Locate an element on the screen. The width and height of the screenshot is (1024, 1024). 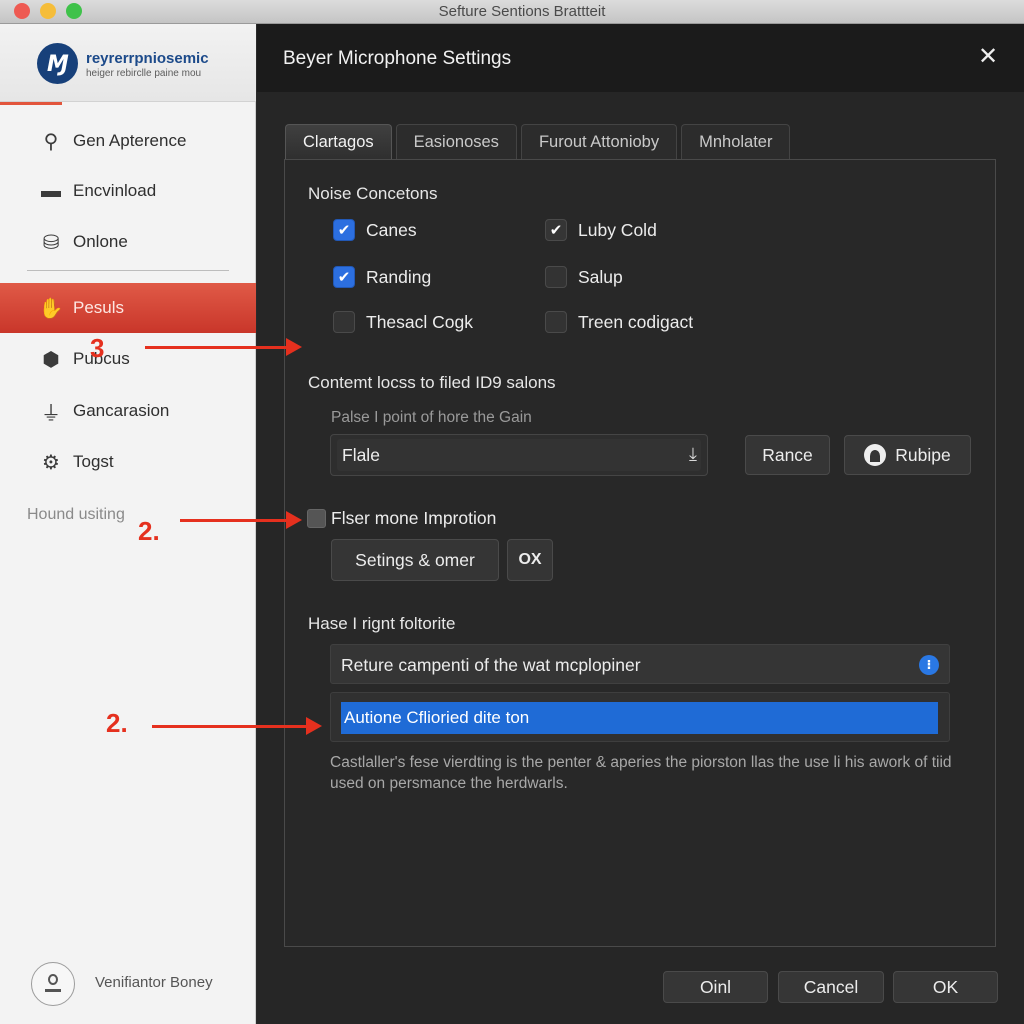
gain-select: Flale ⤓ is located at coordinates (519, 455).